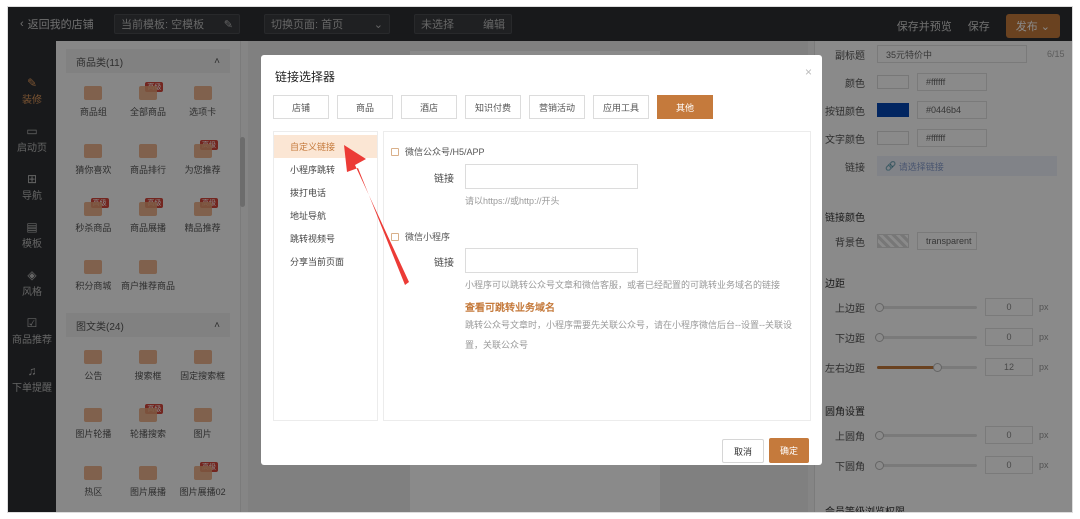 The height and width of the screenshot is (519, 1080). What do you see at coordinates (395, 151) in the screenshot?
I see `wechat-checkbox` at bounding box center [395, 151].